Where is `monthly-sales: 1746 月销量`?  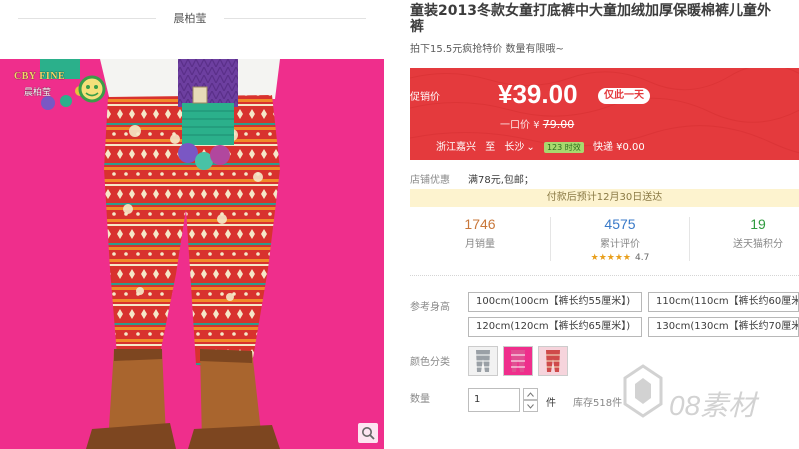 monthly-sales: 1746 月销量 is located at coordinates (480, 232).